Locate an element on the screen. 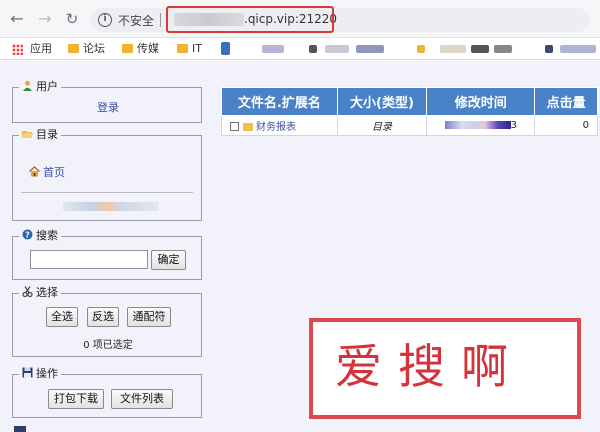 This screenshot has height=432, width=600. search-panel: ? 搜索 确定 is located at coordinates (107, 254).